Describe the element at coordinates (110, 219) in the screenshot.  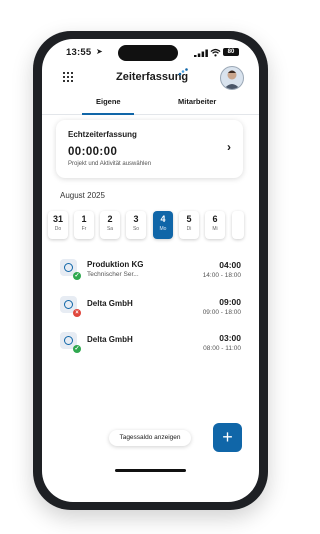
I see `day-number: 2` at that location.